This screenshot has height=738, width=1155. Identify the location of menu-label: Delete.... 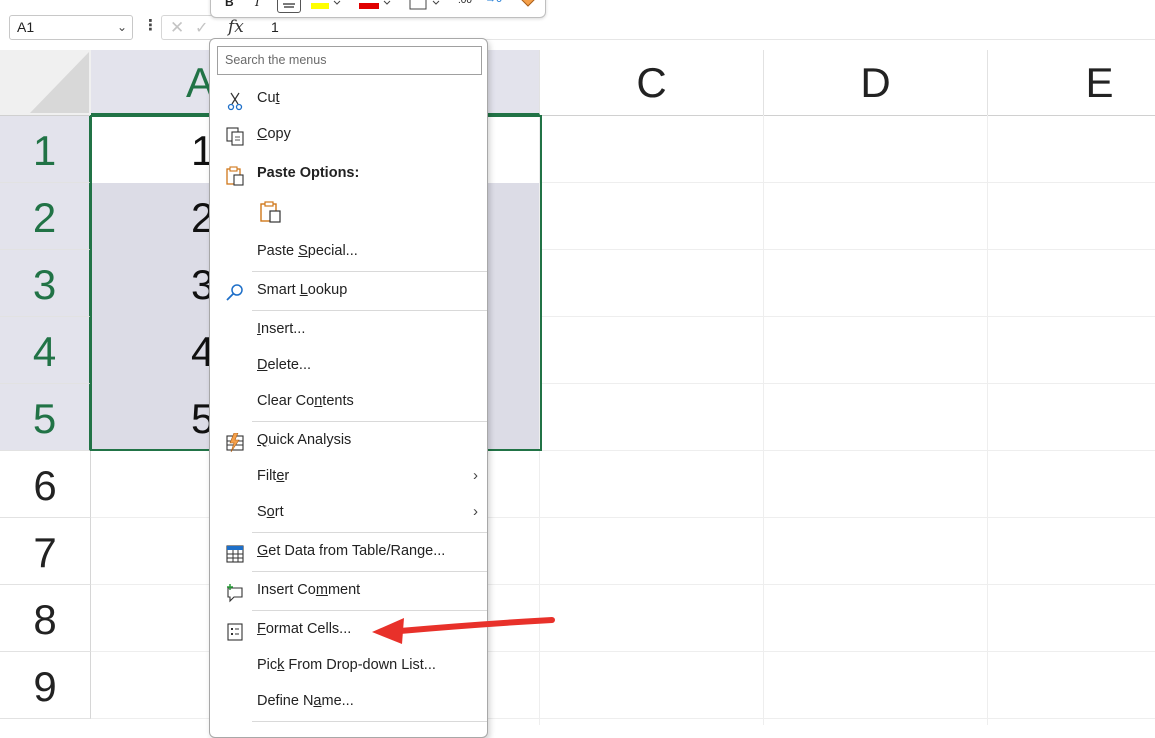
(284, 365).